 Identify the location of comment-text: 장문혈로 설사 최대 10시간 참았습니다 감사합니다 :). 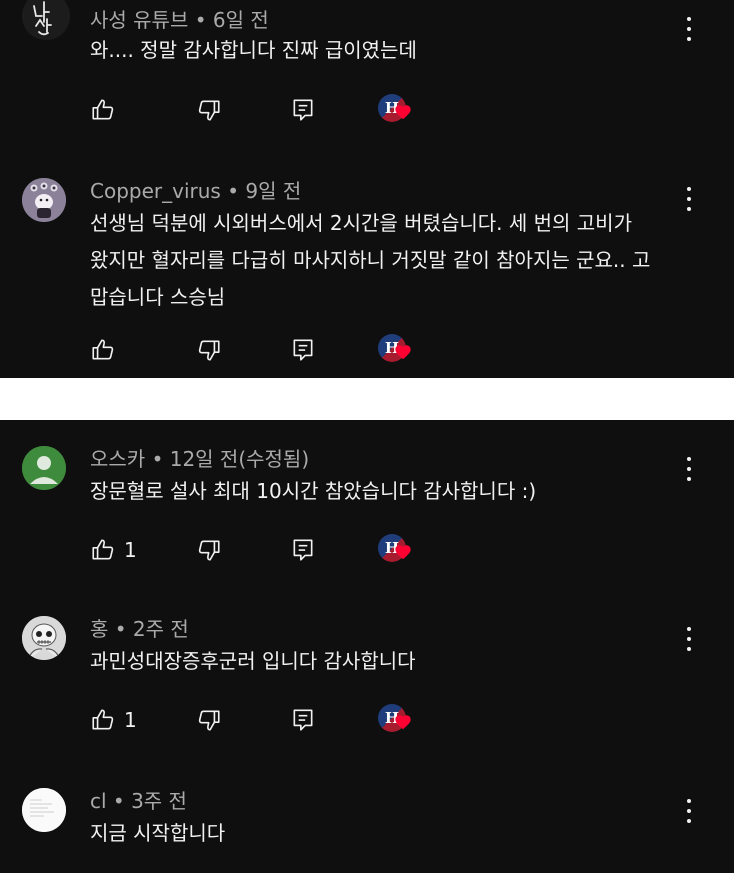
(313, 491).